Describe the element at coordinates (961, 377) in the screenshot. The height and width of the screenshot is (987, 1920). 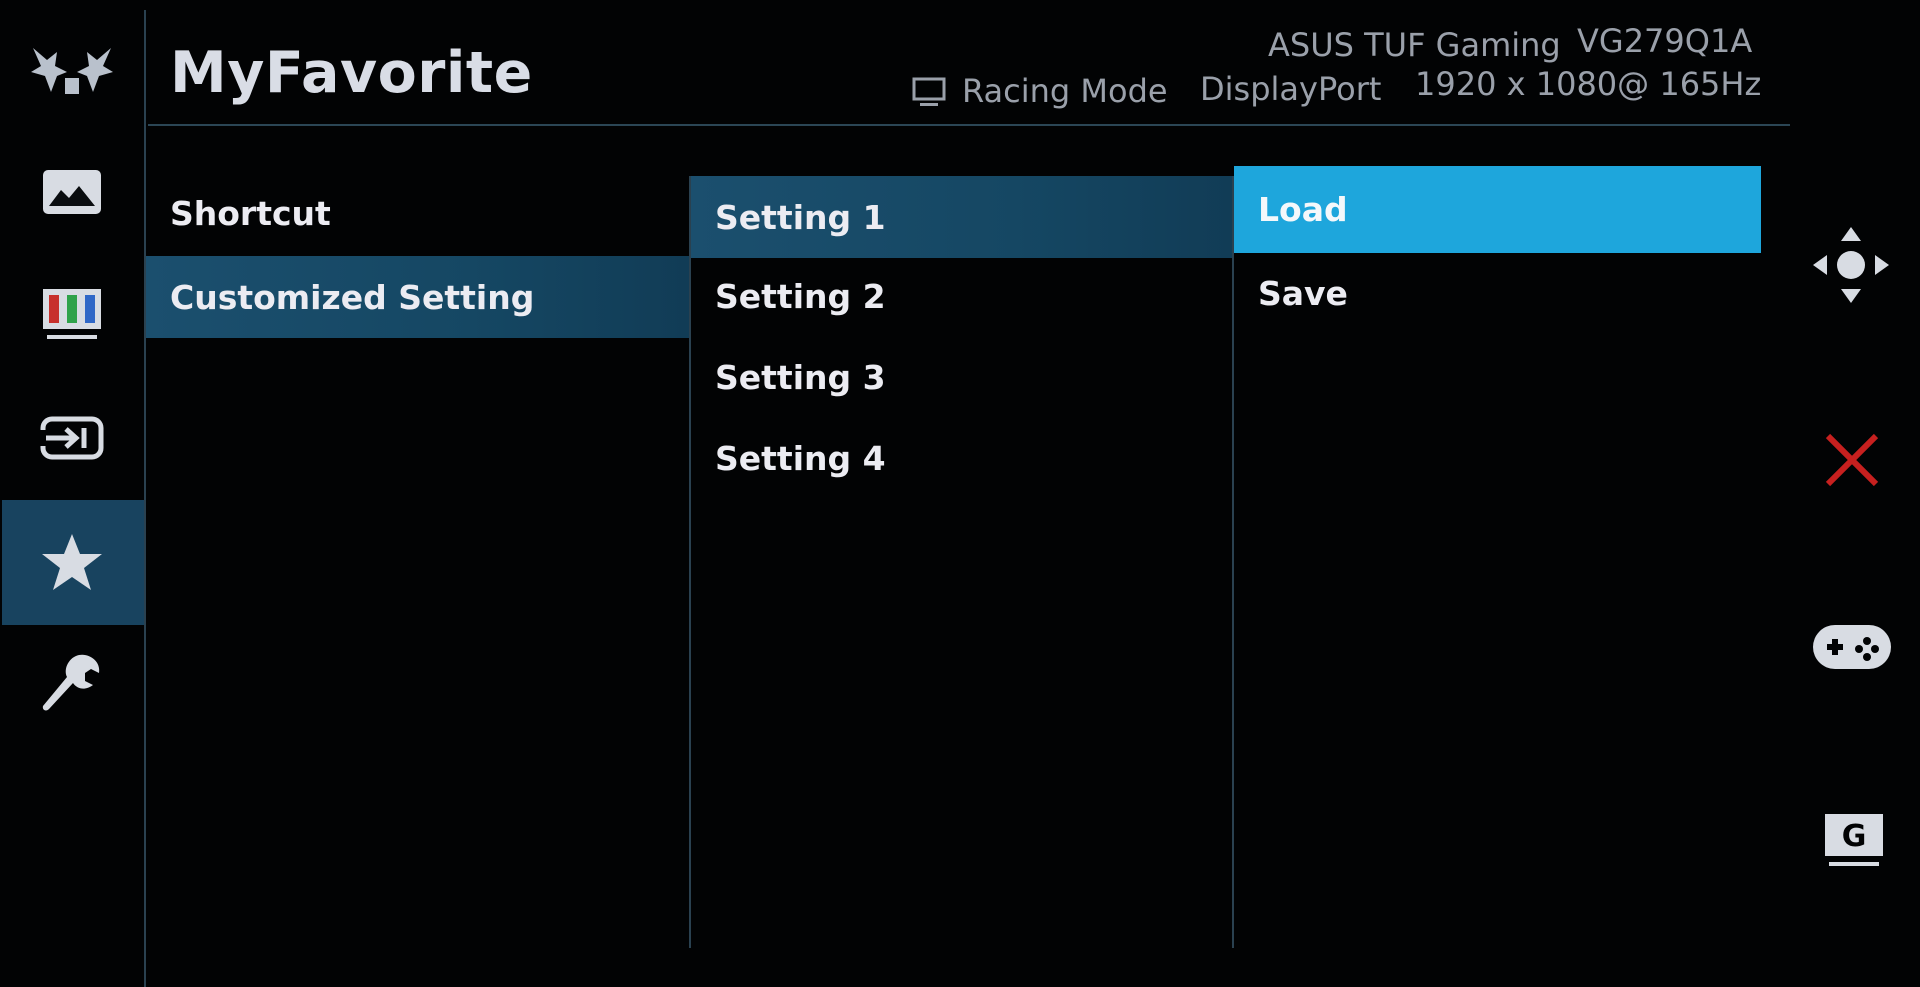
I see `menu-item-setting-3: Setting 3` at that location.